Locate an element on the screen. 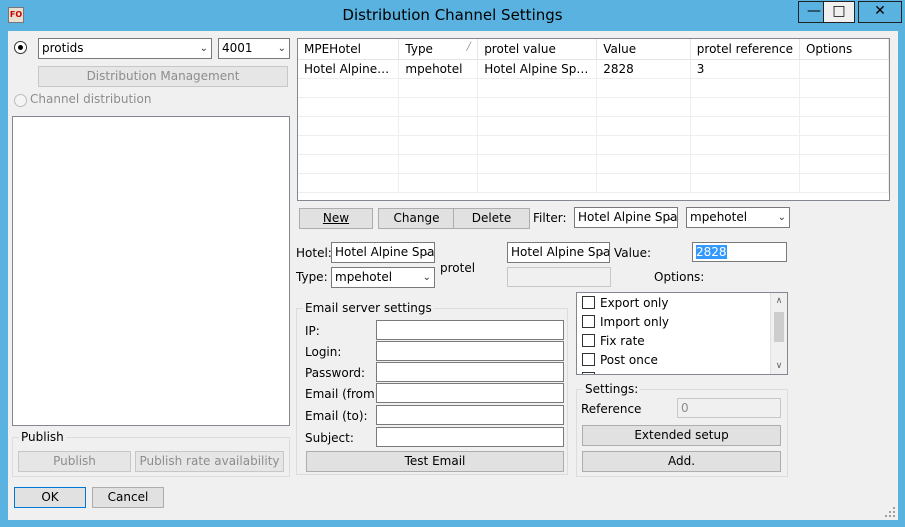 Image resolution: width=905 pixels, height=527 pixels. settings-group-title: Settings: is located at coordinates (612, 389).